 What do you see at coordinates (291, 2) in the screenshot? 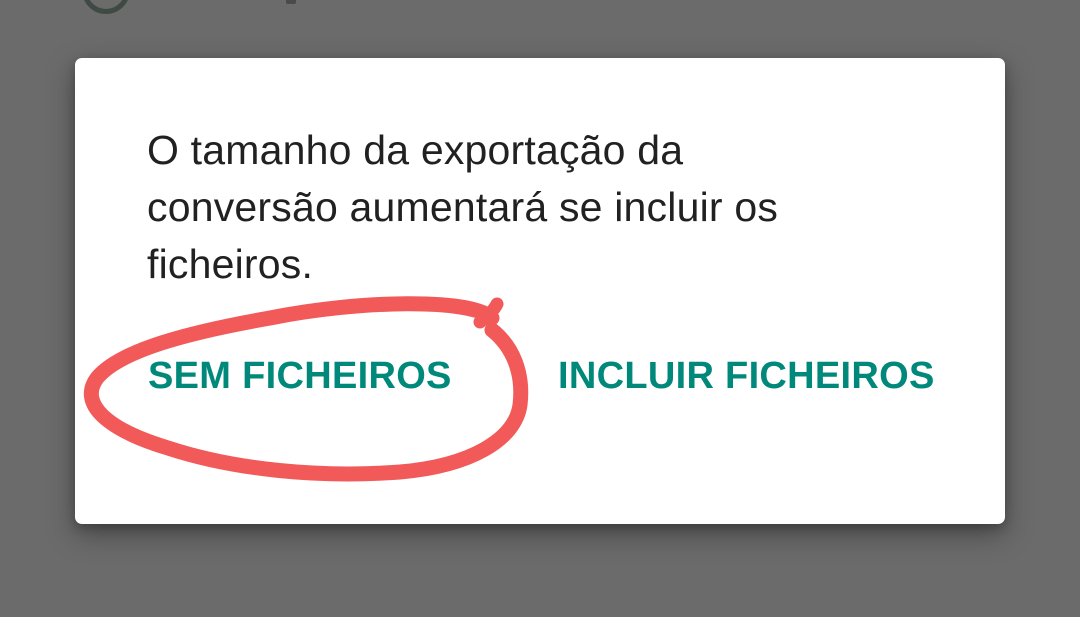
I see `background-partial-text` at bounding box center [291, 2].